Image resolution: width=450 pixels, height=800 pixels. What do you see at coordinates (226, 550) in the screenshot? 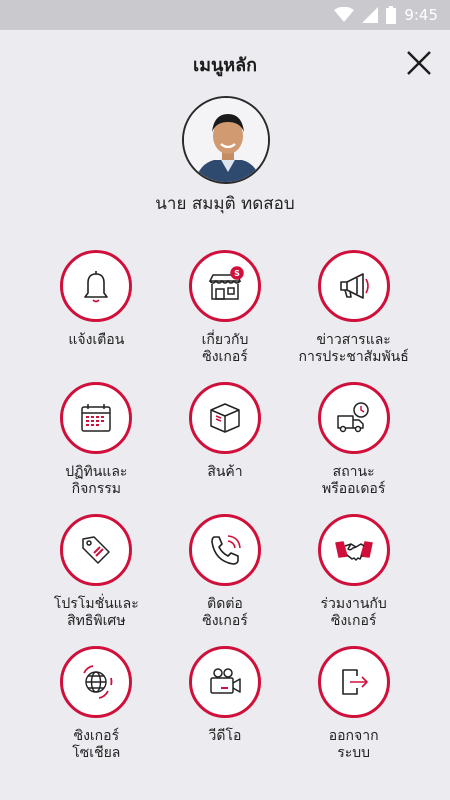
I see `phone-icon` at bounding box center [226, 550].